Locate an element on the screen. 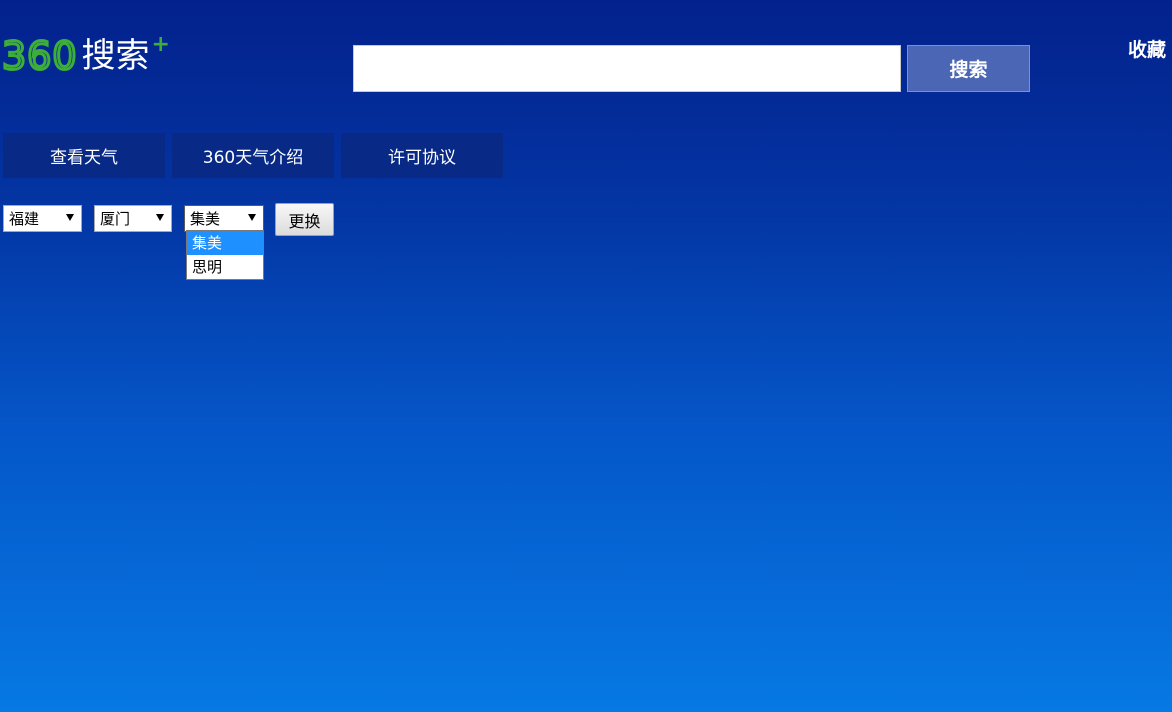  favorite-link: 收藏 is located at coordinates (1147, 48).